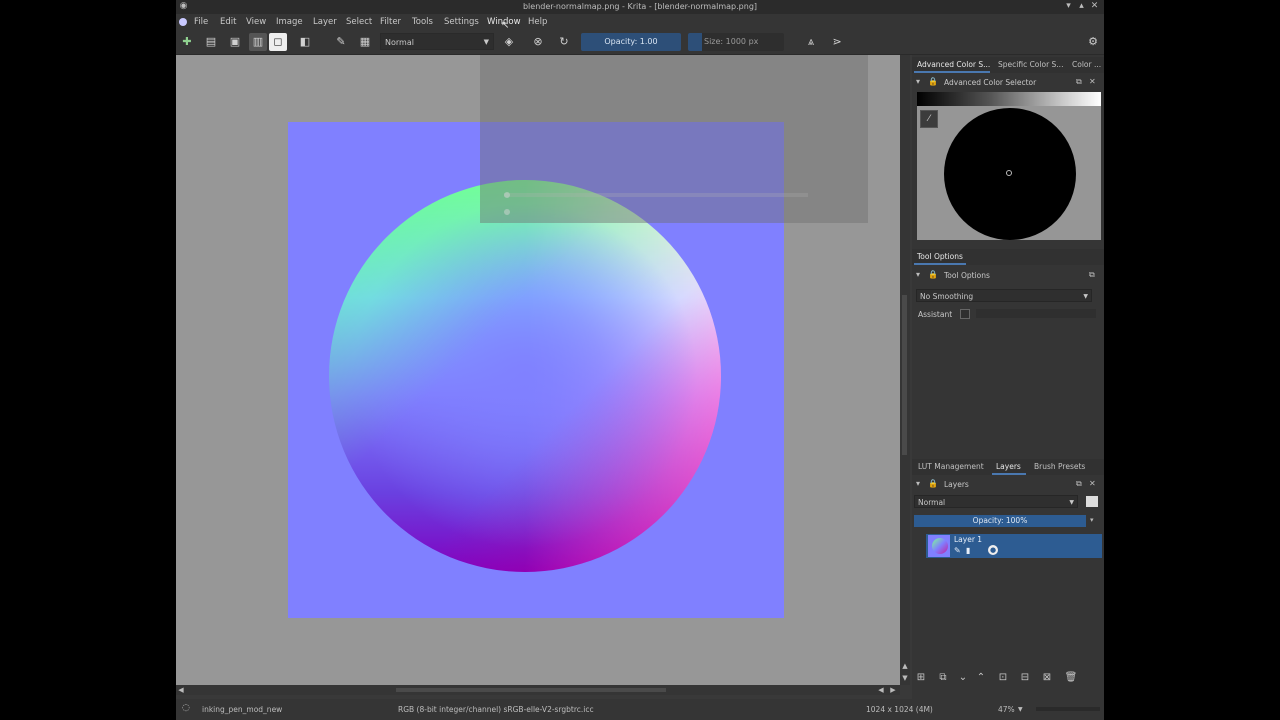  What do you see at coordinates (963, 678) in the screenshot?
I see `move-layer-down-icon: ⌄` at bounding box center [963, 678].